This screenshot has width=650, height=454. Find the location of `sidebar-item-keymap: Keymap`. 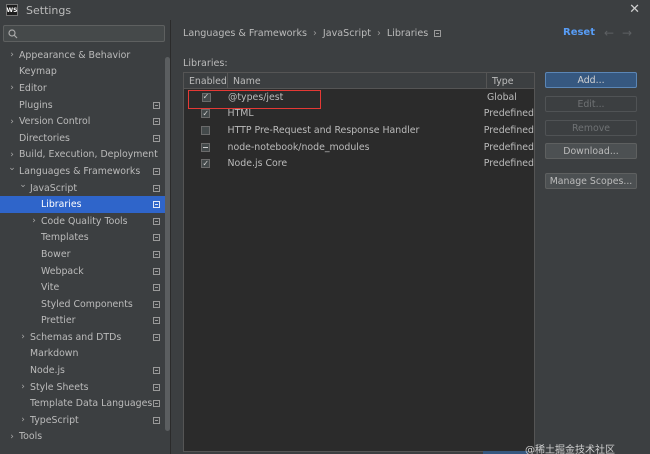

sidebar-item-keymap: Keymap is located at coordinates (85, 72).